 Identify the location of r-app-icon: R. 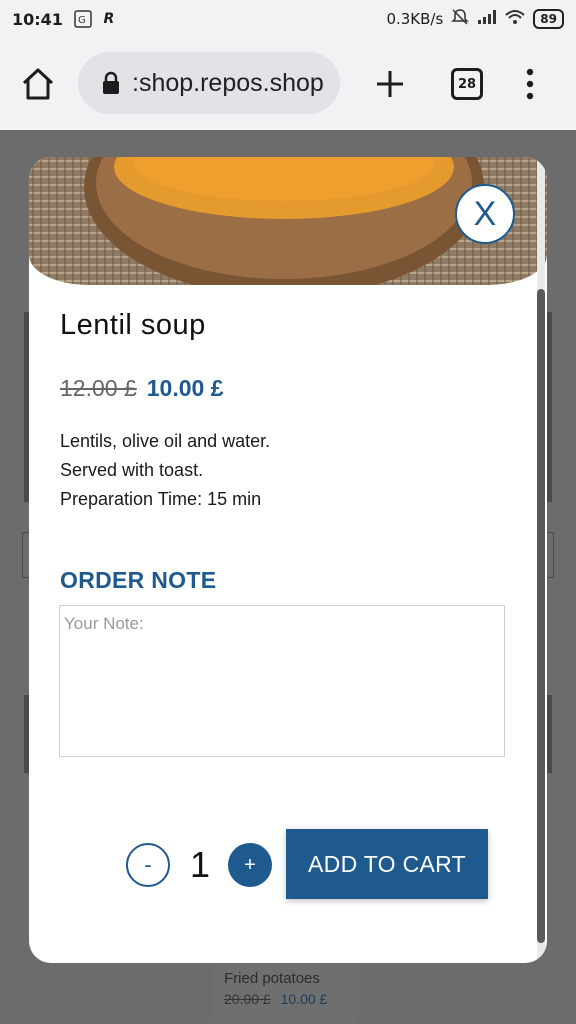
(109, 19).